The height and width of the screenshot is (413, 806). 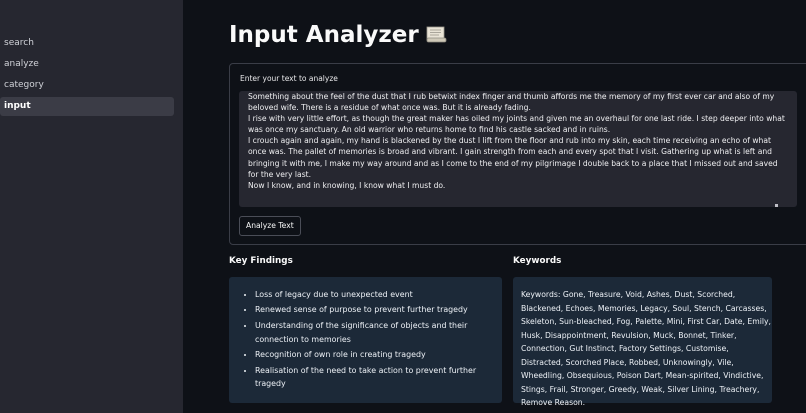 I want to click on text-input-label: Enter your text to analyze, so click(x=289, y=78).